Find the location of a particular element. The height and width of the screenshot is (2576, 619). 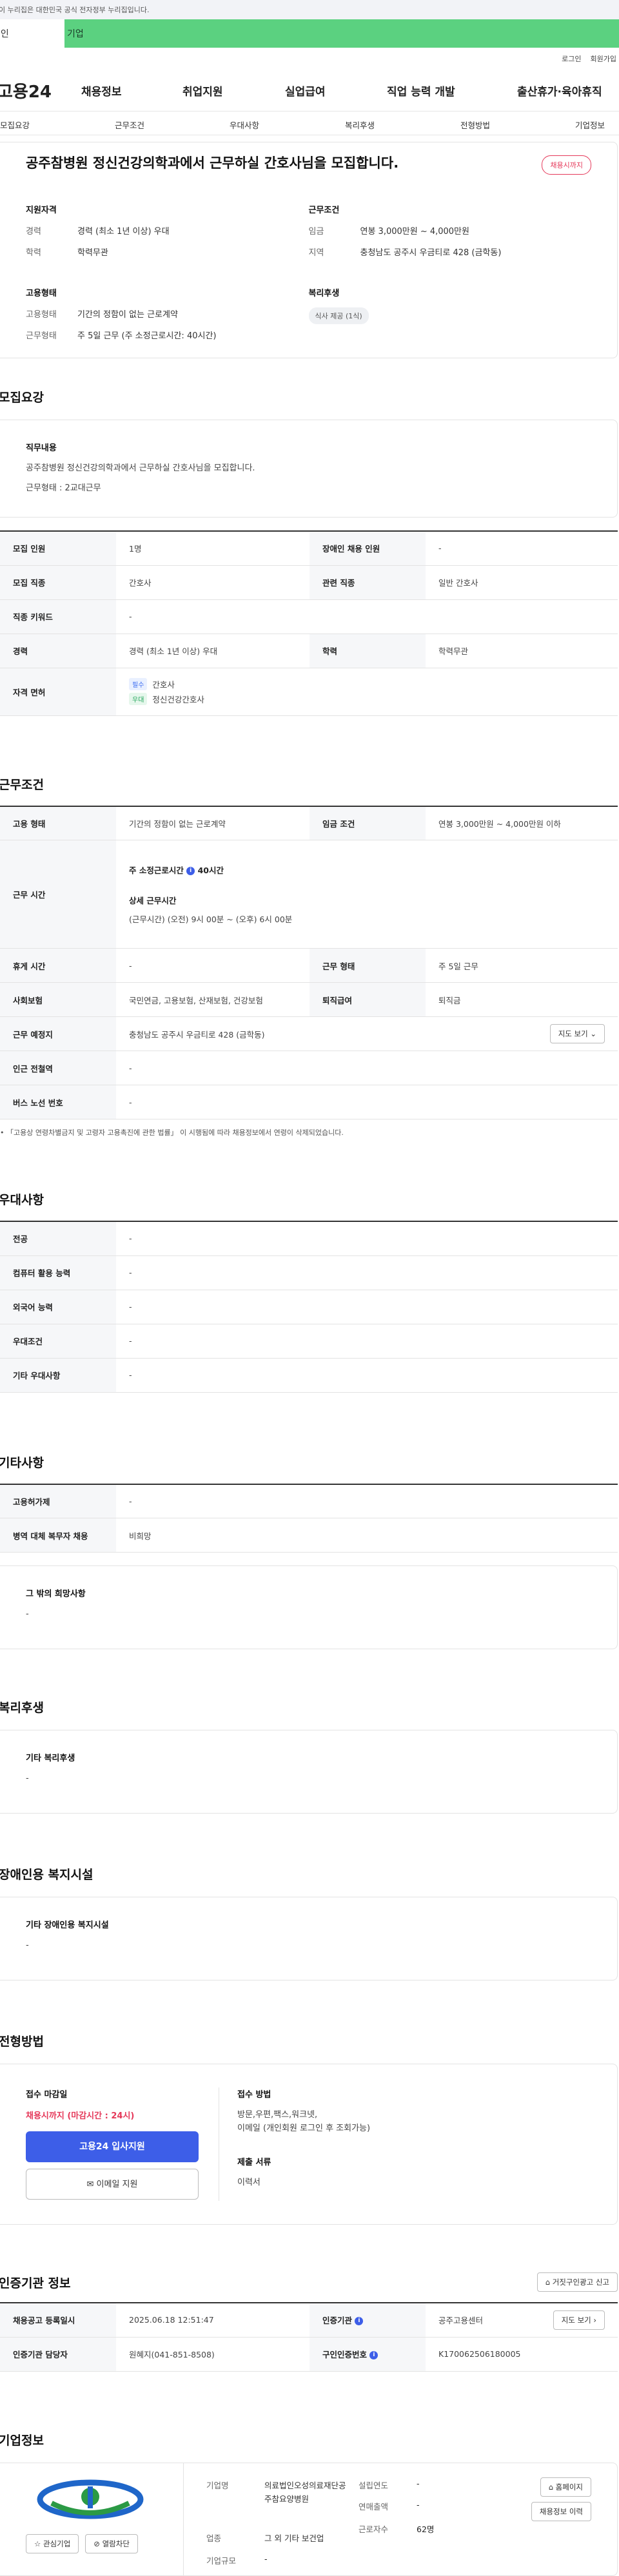

military-value: 비희망 is located at coordinates (367, 1535).